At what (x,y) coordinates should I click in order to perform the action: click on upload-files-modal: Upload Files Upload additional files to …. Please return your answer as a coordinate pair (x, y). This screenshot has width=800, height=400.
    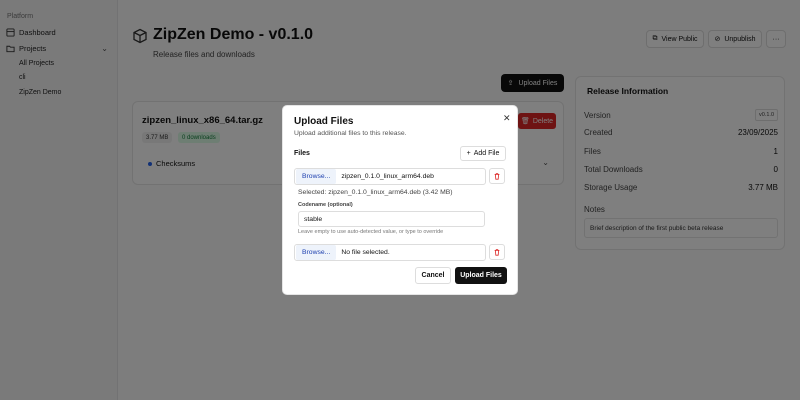
    Looking at the image, I should click on (400, 200).